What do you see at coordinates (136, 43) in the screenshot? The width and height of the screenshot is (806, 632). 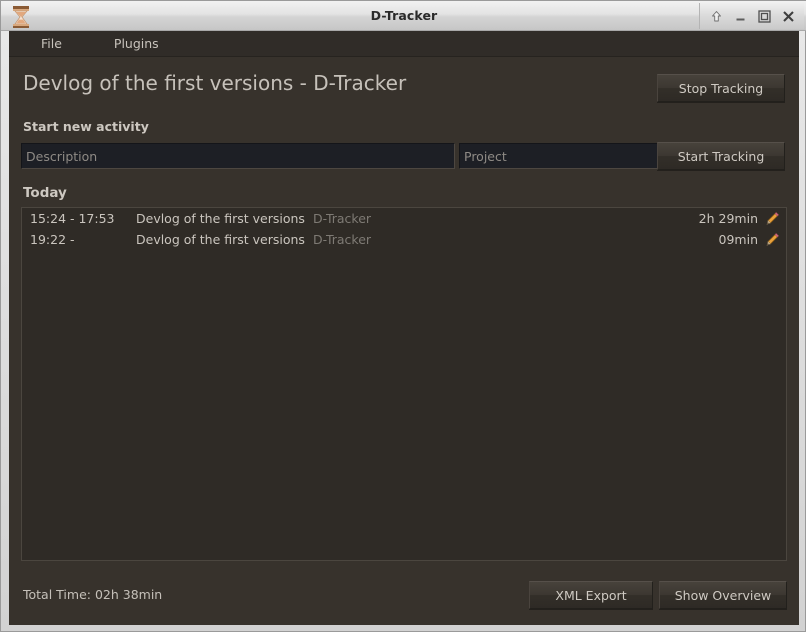 I see `menu-item-plugins: Plugins` at bounding box center [136, 43].